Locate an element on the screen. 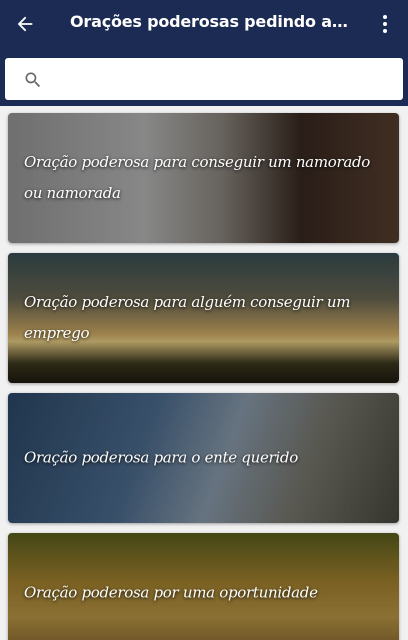 This screenshot has width=408, height=640. more-vertical-icon is located at coordinates (385, 17).